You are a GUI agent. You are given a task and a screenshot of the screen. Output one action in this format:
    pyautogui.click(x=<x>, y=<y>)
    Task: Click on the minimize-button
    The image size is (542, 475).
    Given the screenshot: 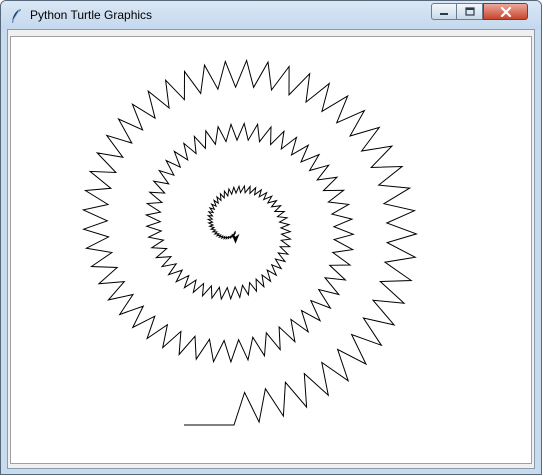 What is the action you would take?
    pyautogui.click(x=444, y=11)
    